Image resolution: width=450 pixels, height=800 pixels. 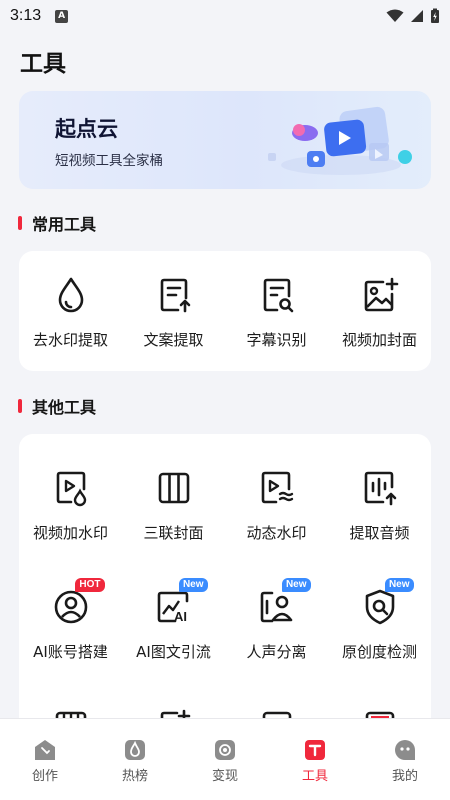 I want to click on tool-label: 人声分离, so click(x=276, y=652).